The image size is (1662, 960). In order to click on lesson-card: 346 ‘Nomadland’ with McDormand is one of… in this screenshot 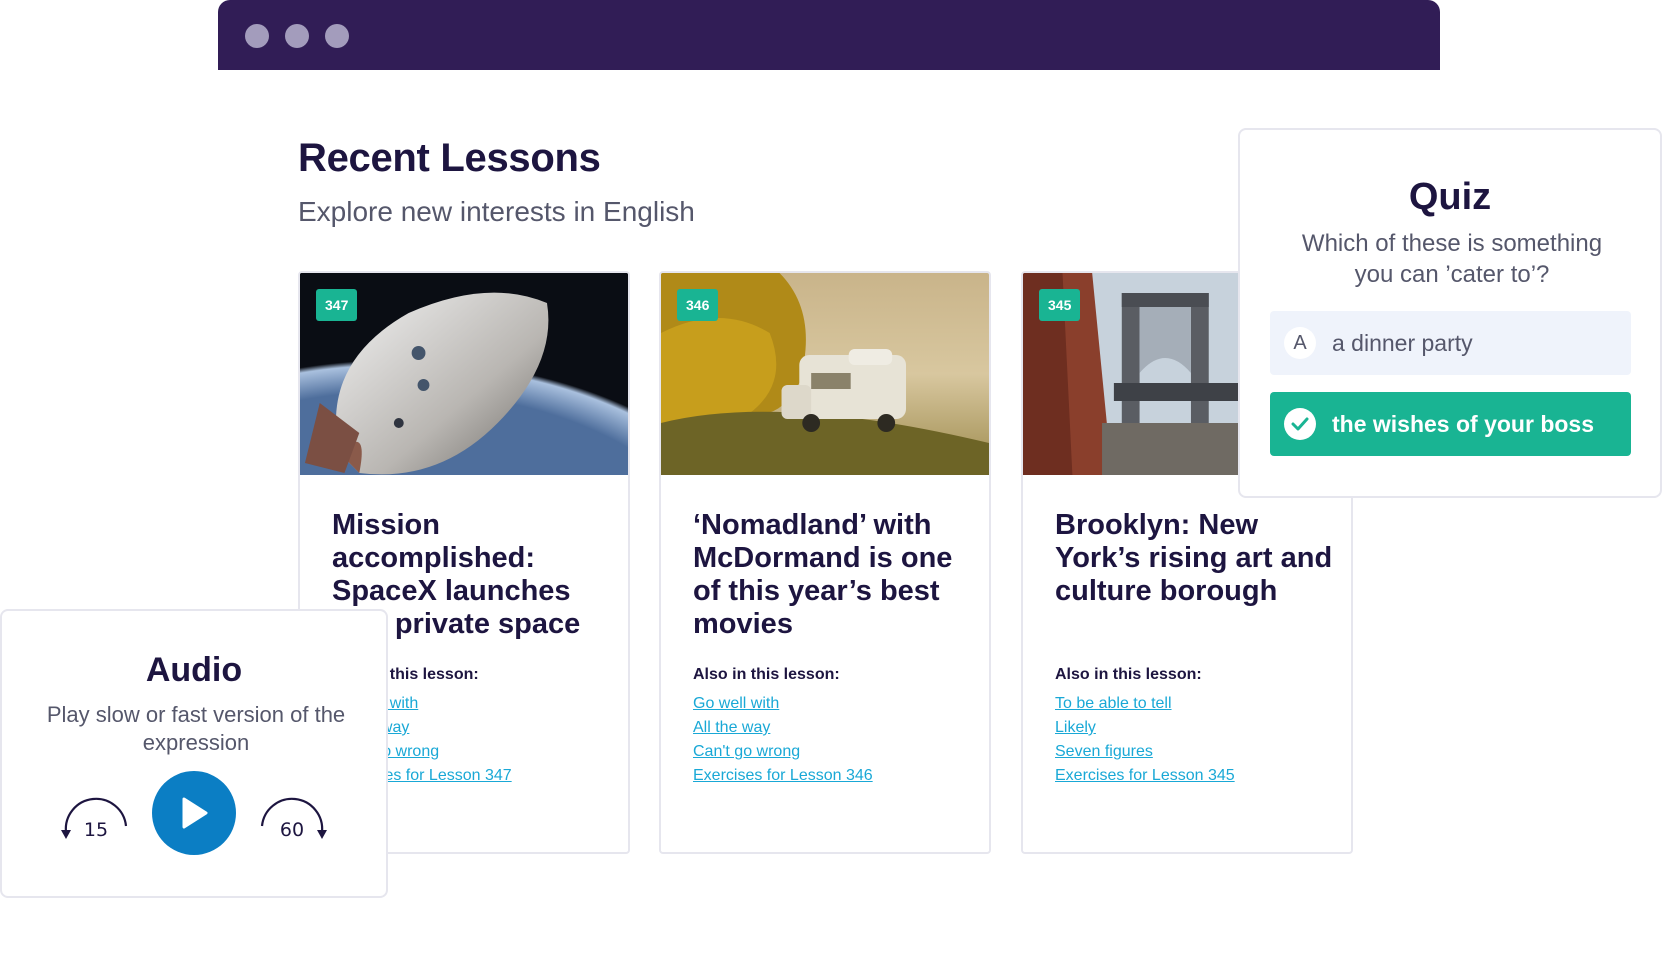, I will do `click(825, 562)`.